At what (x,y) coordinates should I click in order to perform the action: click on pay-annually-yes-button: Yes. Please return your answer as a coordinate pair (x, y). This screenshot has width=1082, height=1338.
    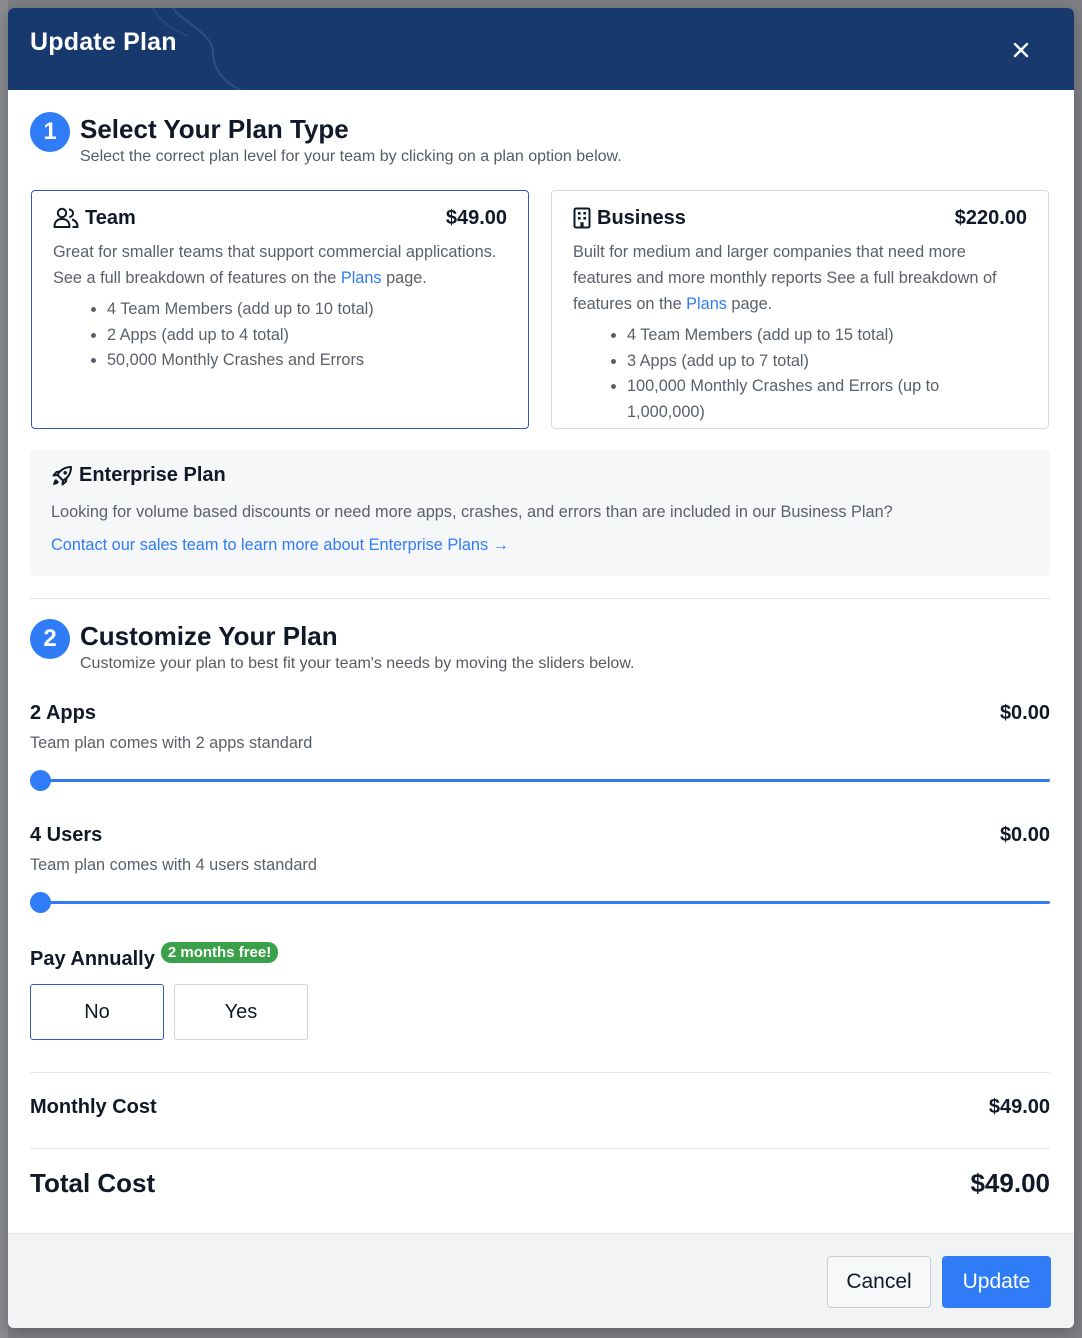
    Looking at the image, I should click on (241, 1012).